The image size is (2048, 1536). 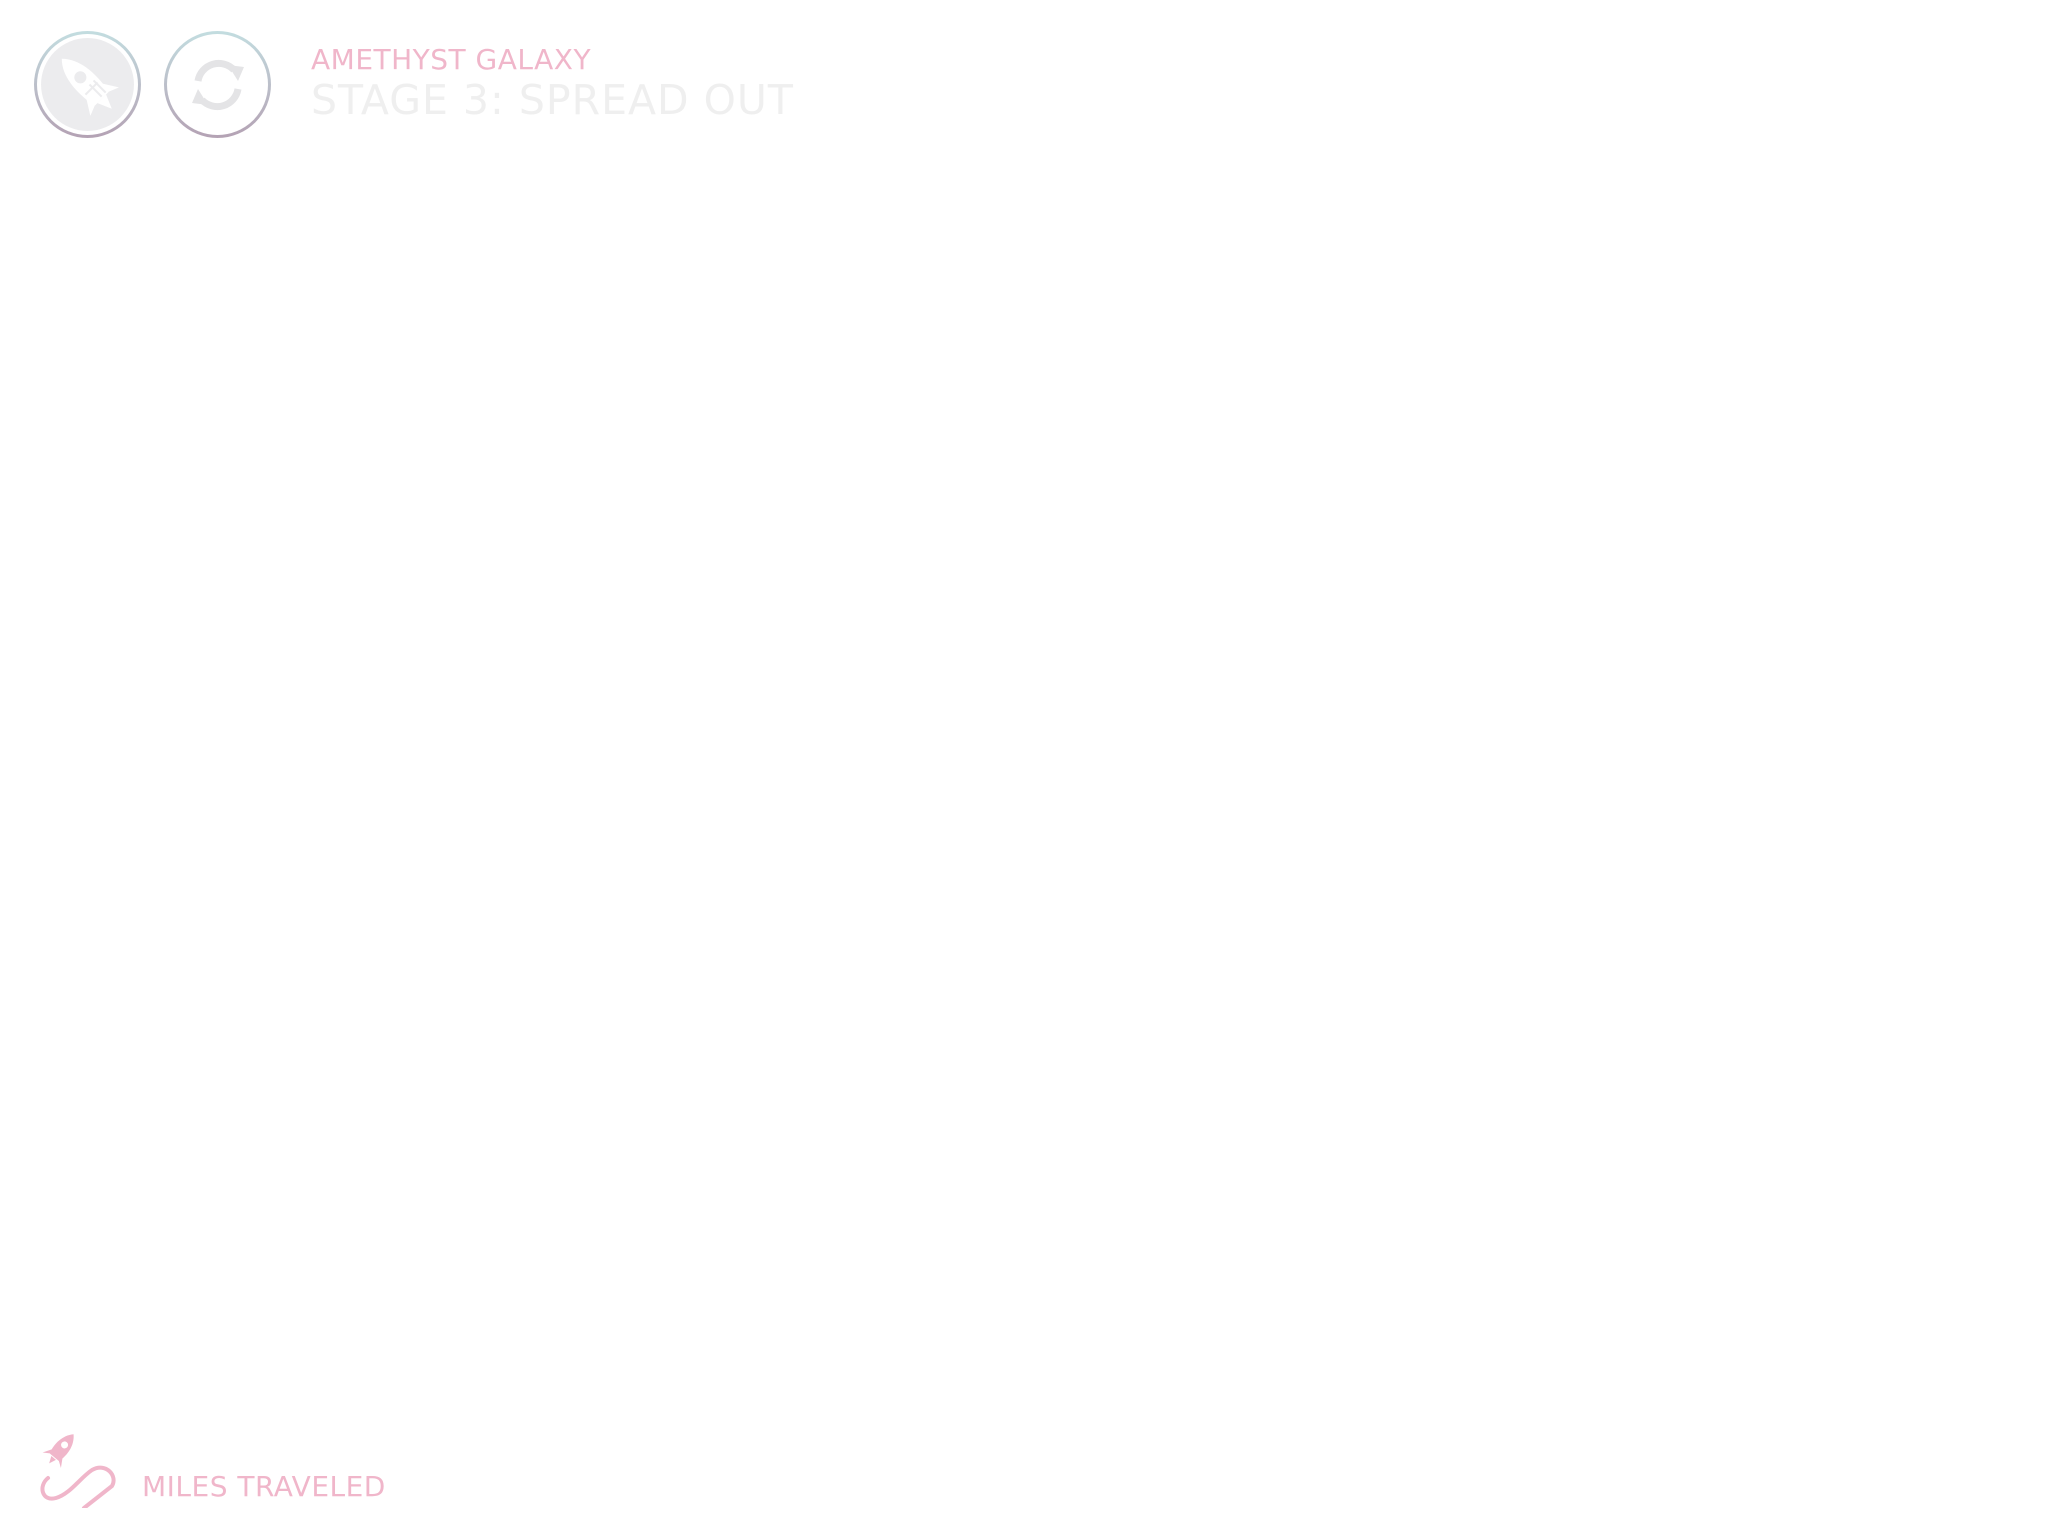 I want to click on ship-button, so click(x=87, y=84).